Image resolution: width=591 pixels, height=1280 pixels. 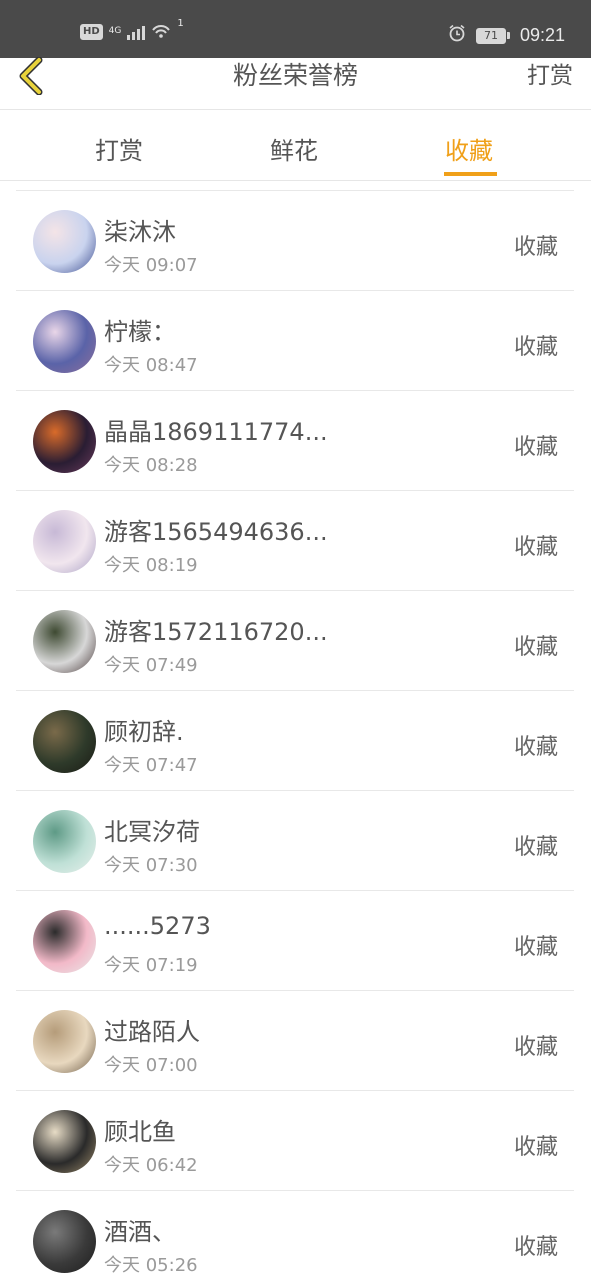 What do you see at coordinates (295, 341) in the screenshot?
I see `list-item: 柠檬： 今天 08:47 收藏` at bounding box center [295, 341].